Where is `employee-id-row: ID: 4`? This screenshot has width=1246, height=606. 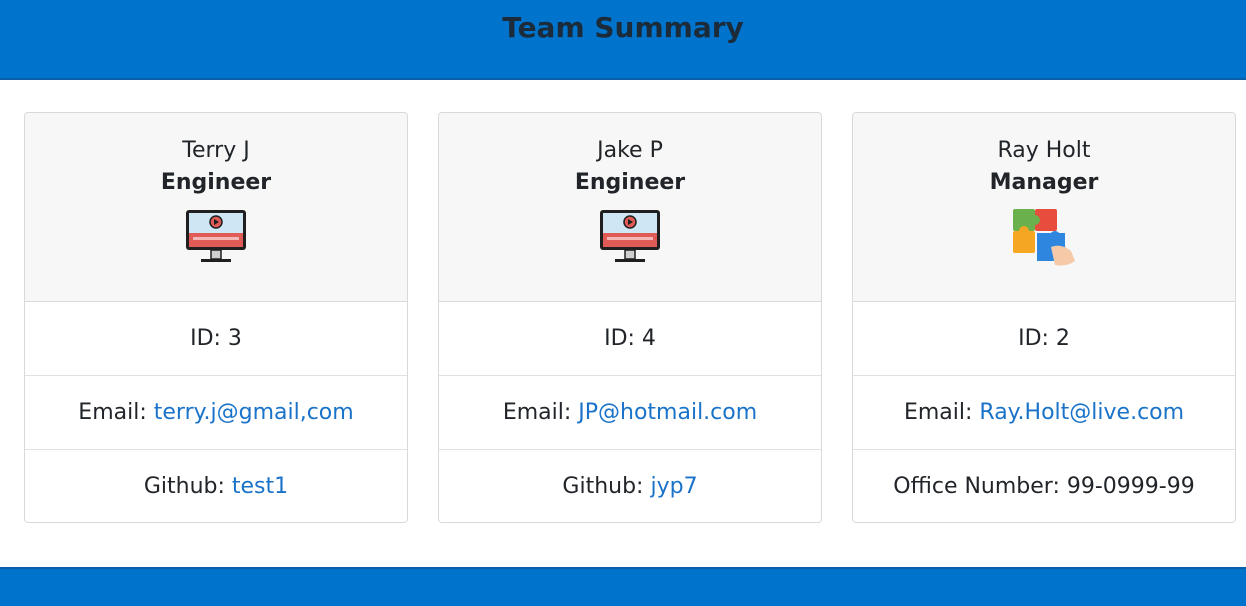 employee-id-row: ID: 4 is located at coordinates (630, 339).